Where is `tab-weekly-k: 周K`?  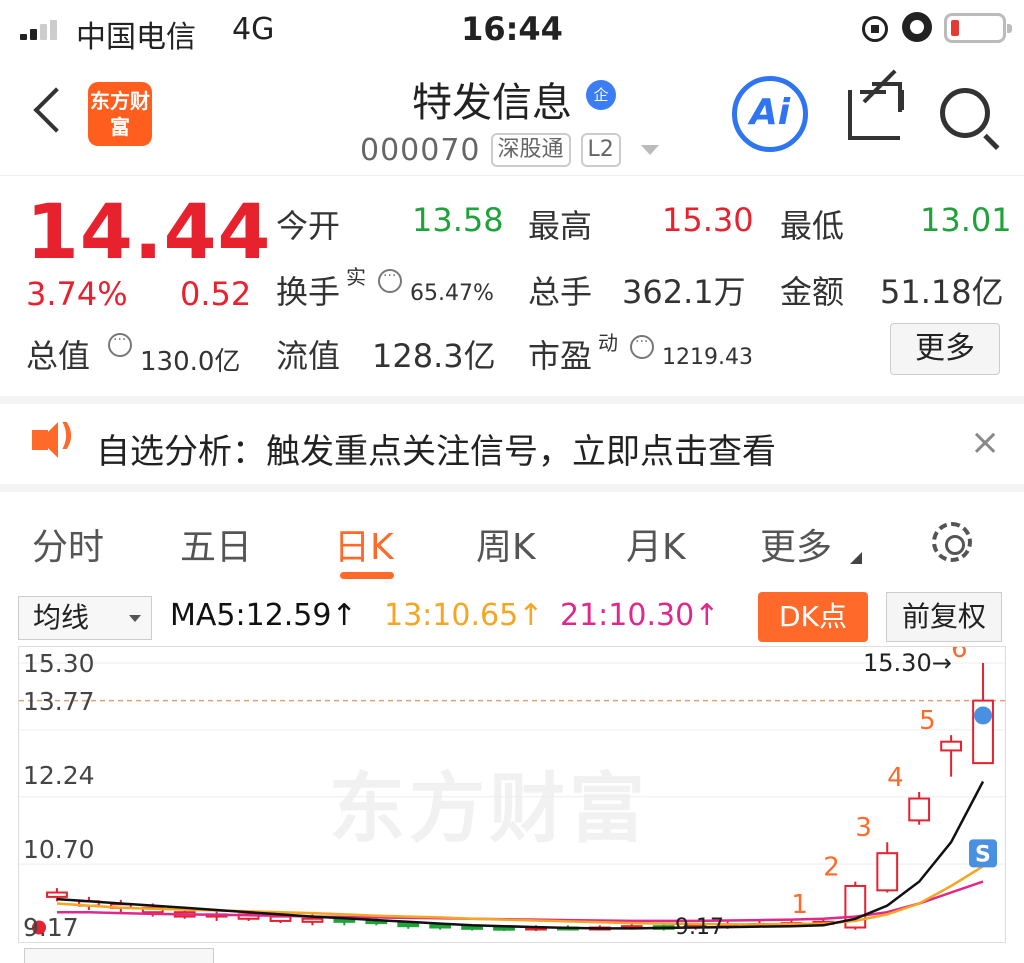
tab-weekly-k: 周K is located at coordinates (506, 544).